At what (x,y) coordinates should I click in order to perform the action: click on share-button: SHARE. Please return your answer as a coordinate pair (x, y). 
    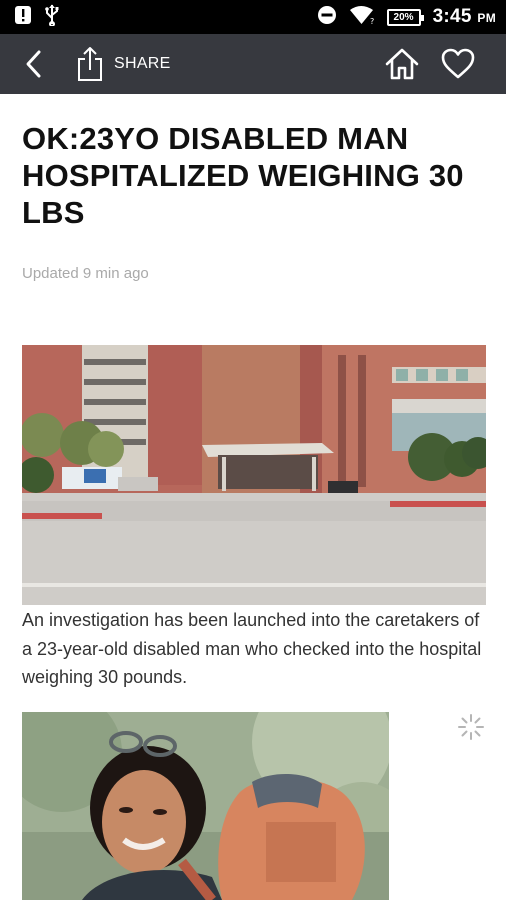
    Looking at the image, I should click on (123, 64).